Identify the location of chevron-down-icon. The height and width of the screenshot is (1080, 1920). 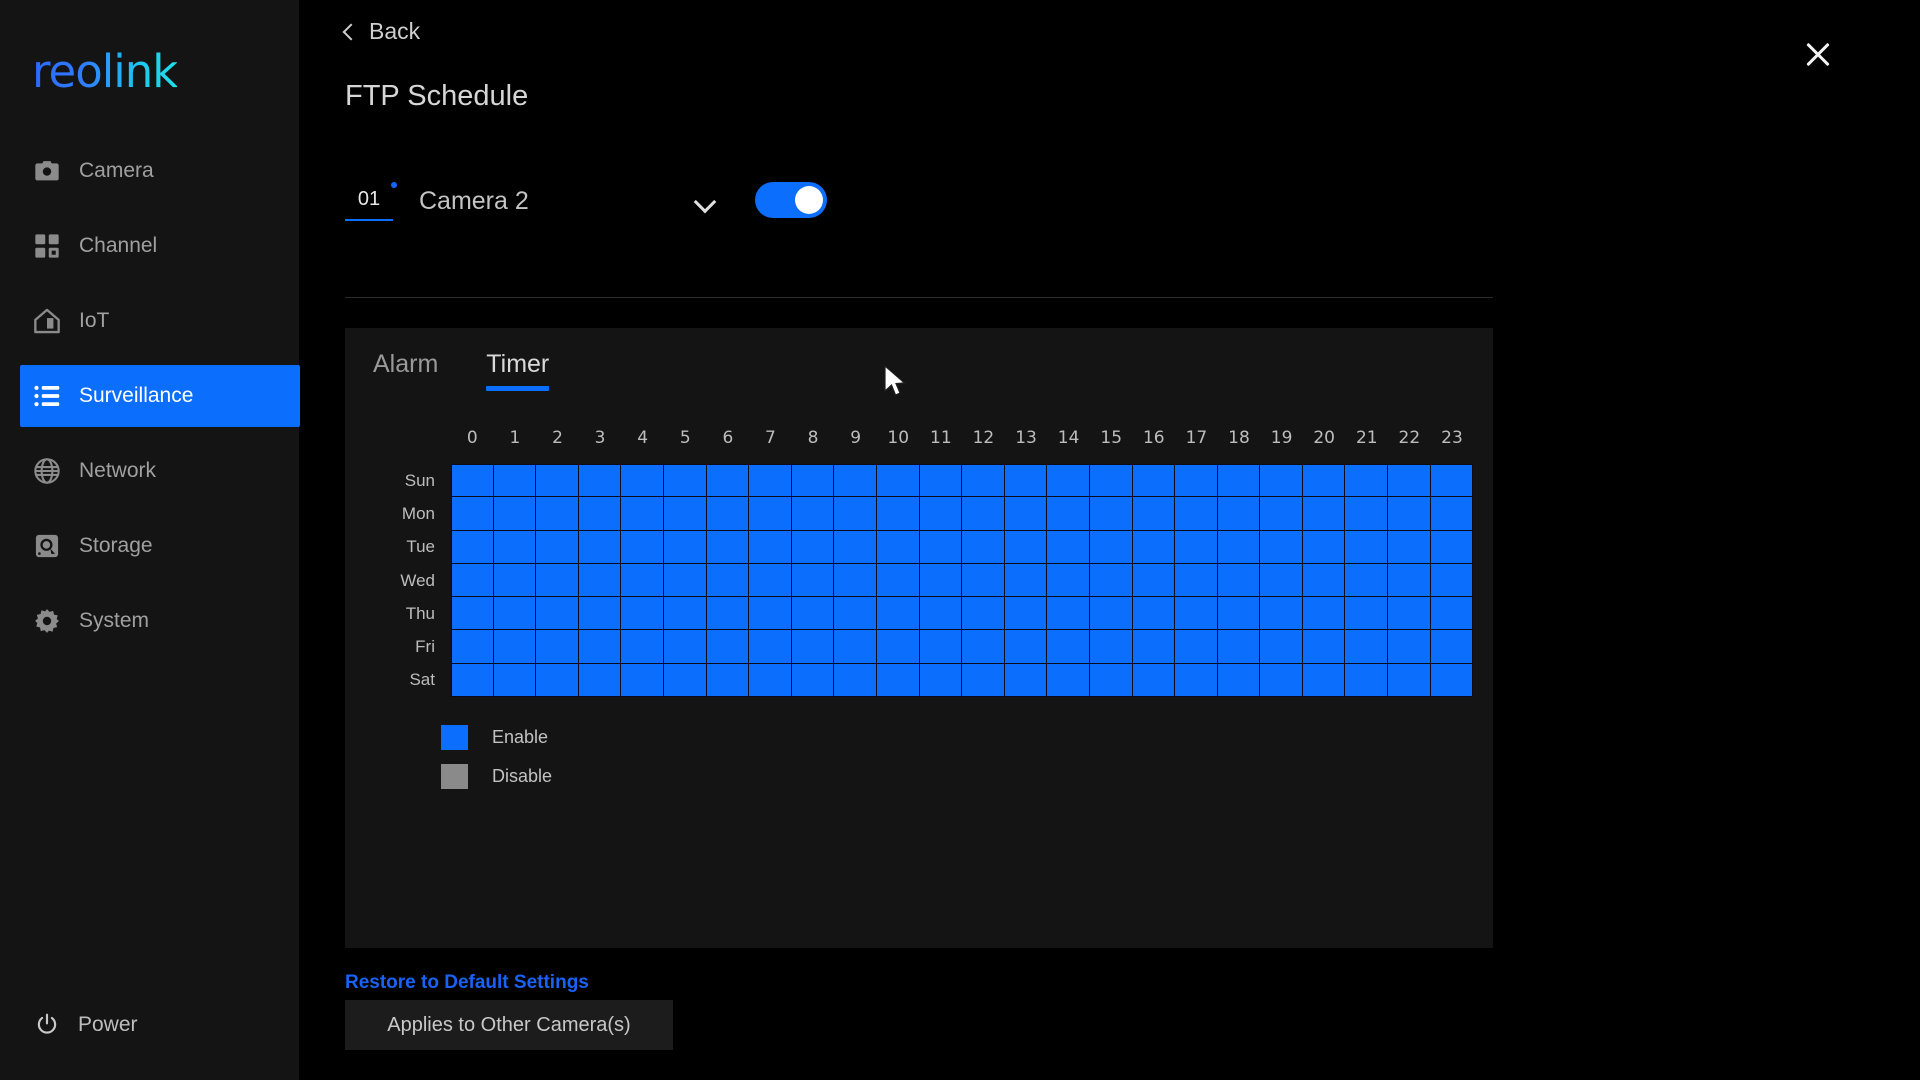
(705, 202).